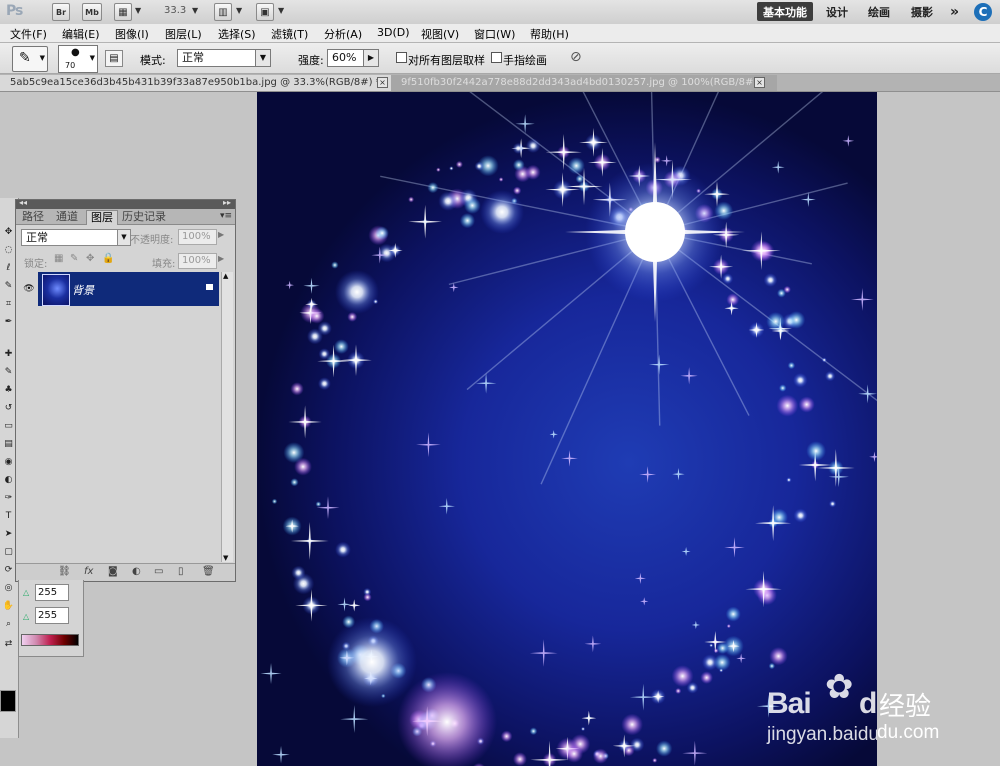 This screenshot has height=766, width=1000. I want to click on menu-filter: 滤镜(T), so click(289, 34).